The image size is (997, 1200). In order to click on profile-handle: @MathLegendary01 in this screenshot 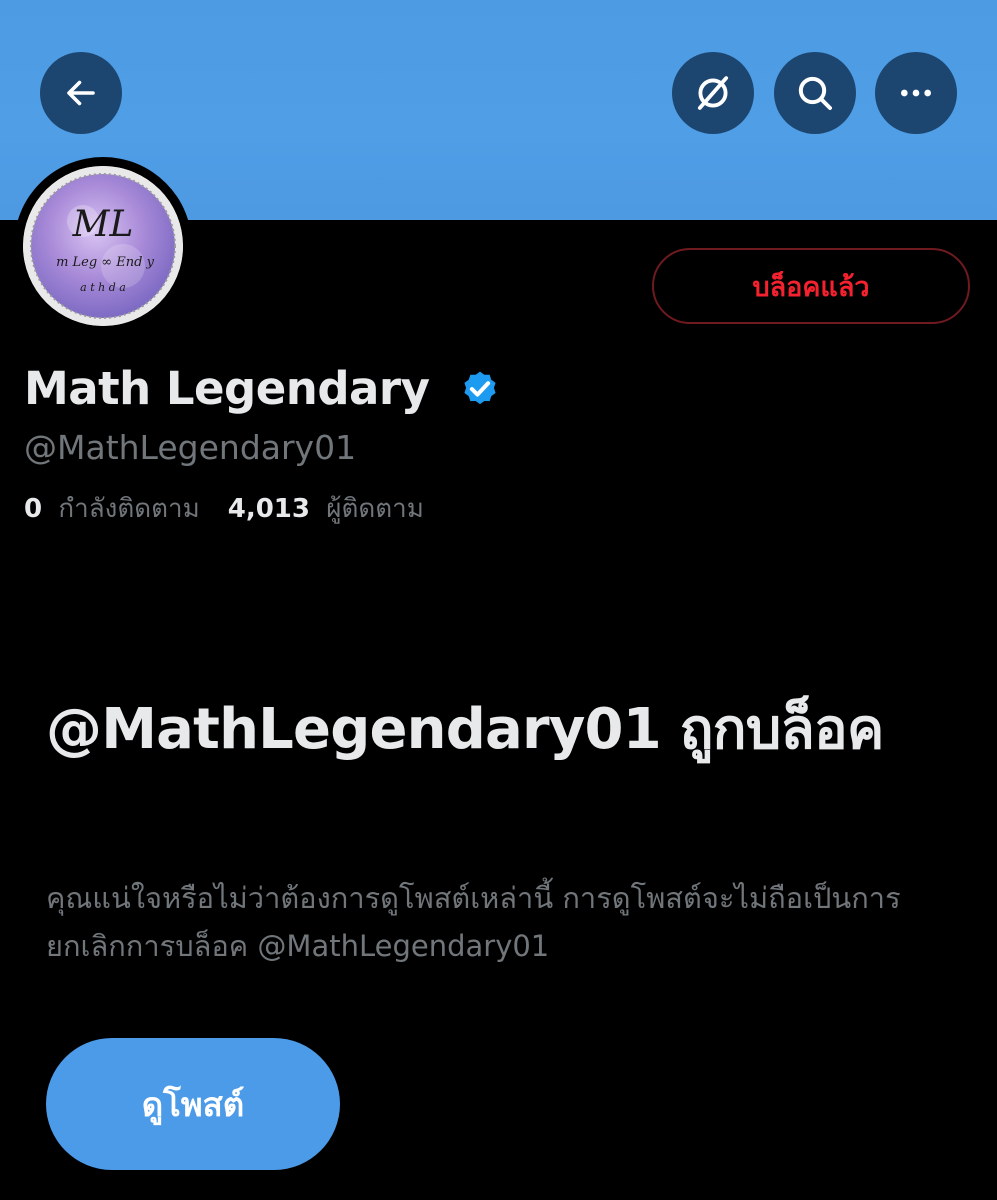, I will do `click(190, 447)`.